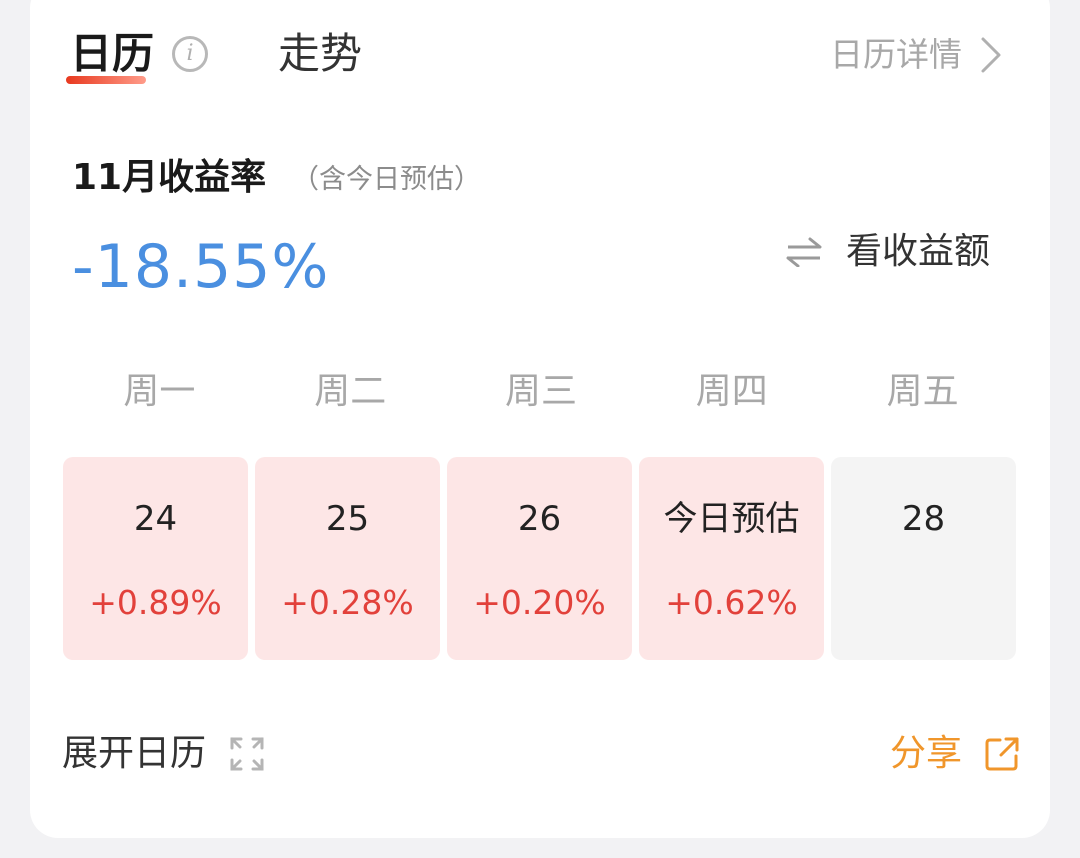  Describe the element at coordinates (386, 179) in the screenshot. I see `month-return-subtitle: （含今日预估）` at that location.